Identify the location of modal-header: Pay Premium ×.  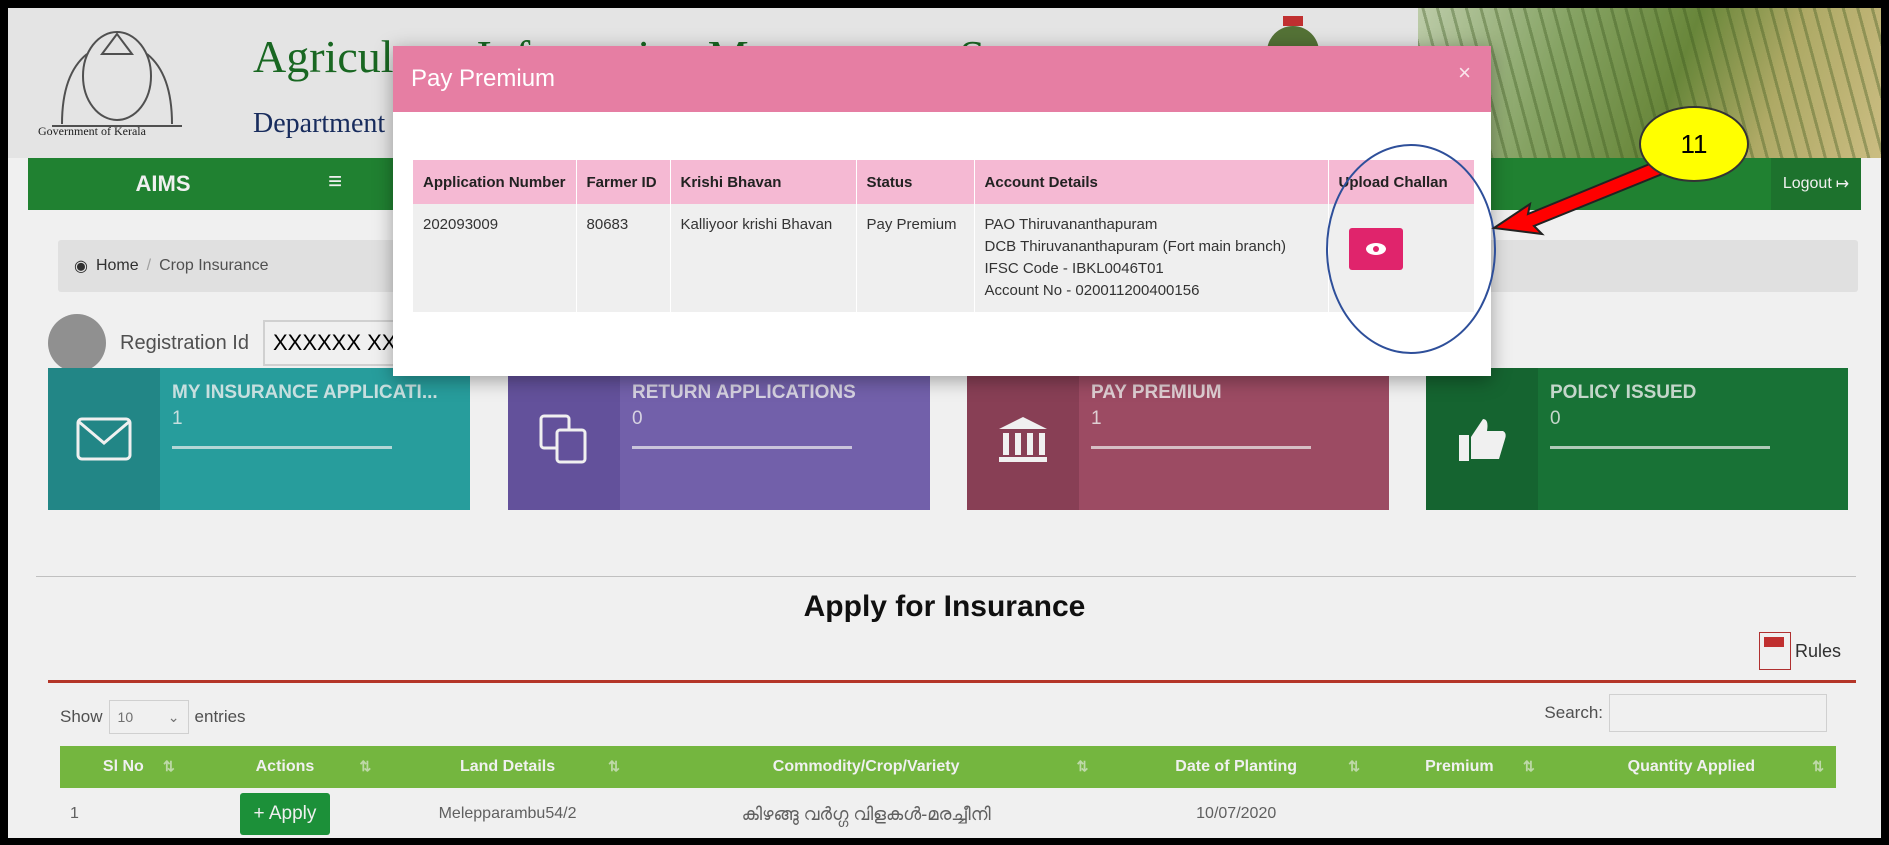
(942, 79).